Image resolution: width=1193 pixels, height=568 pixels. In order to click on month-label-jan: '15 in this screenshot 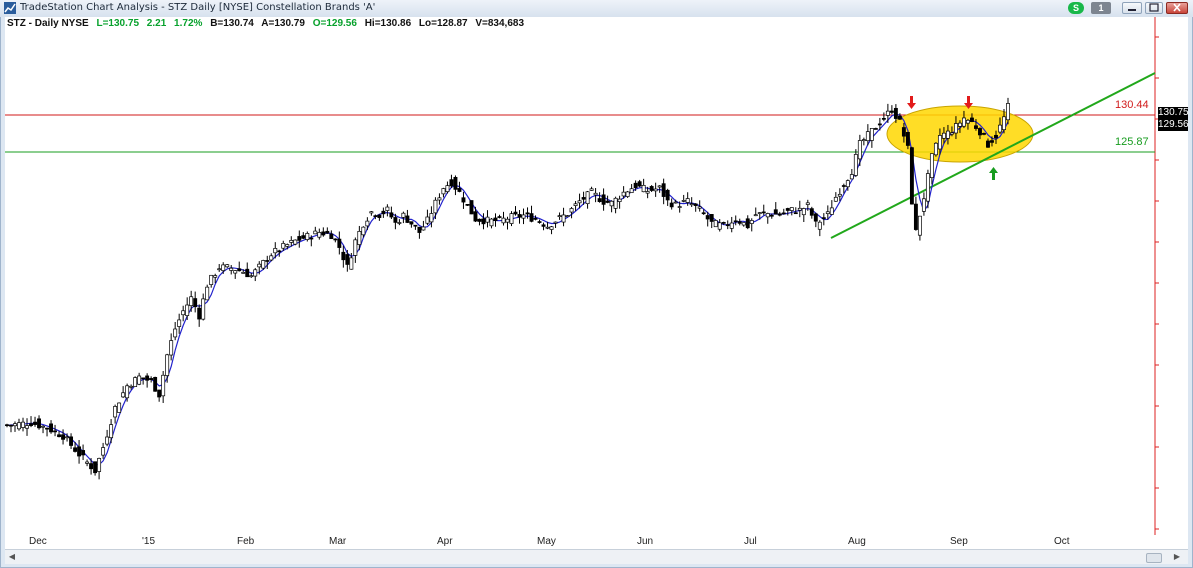, I will do `click(149, 541)`.